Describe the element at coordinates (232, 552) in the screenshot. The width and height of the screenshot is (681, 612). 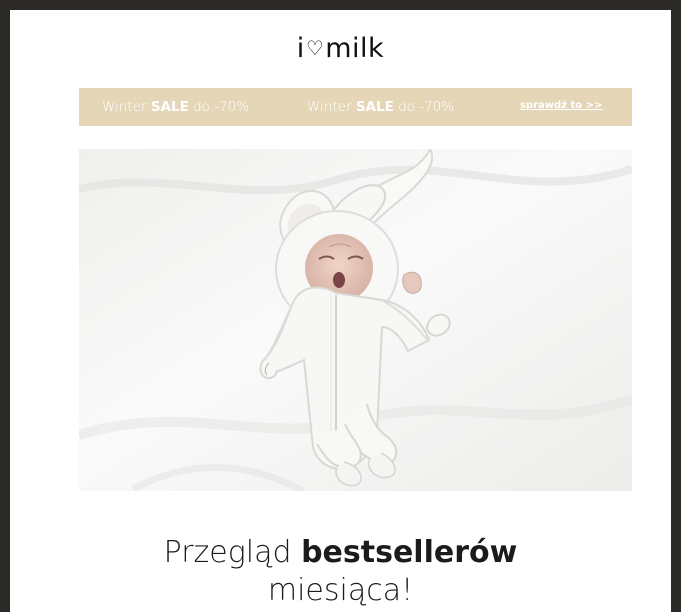
I see `headline-line1-regular: Przegląd` at that location.